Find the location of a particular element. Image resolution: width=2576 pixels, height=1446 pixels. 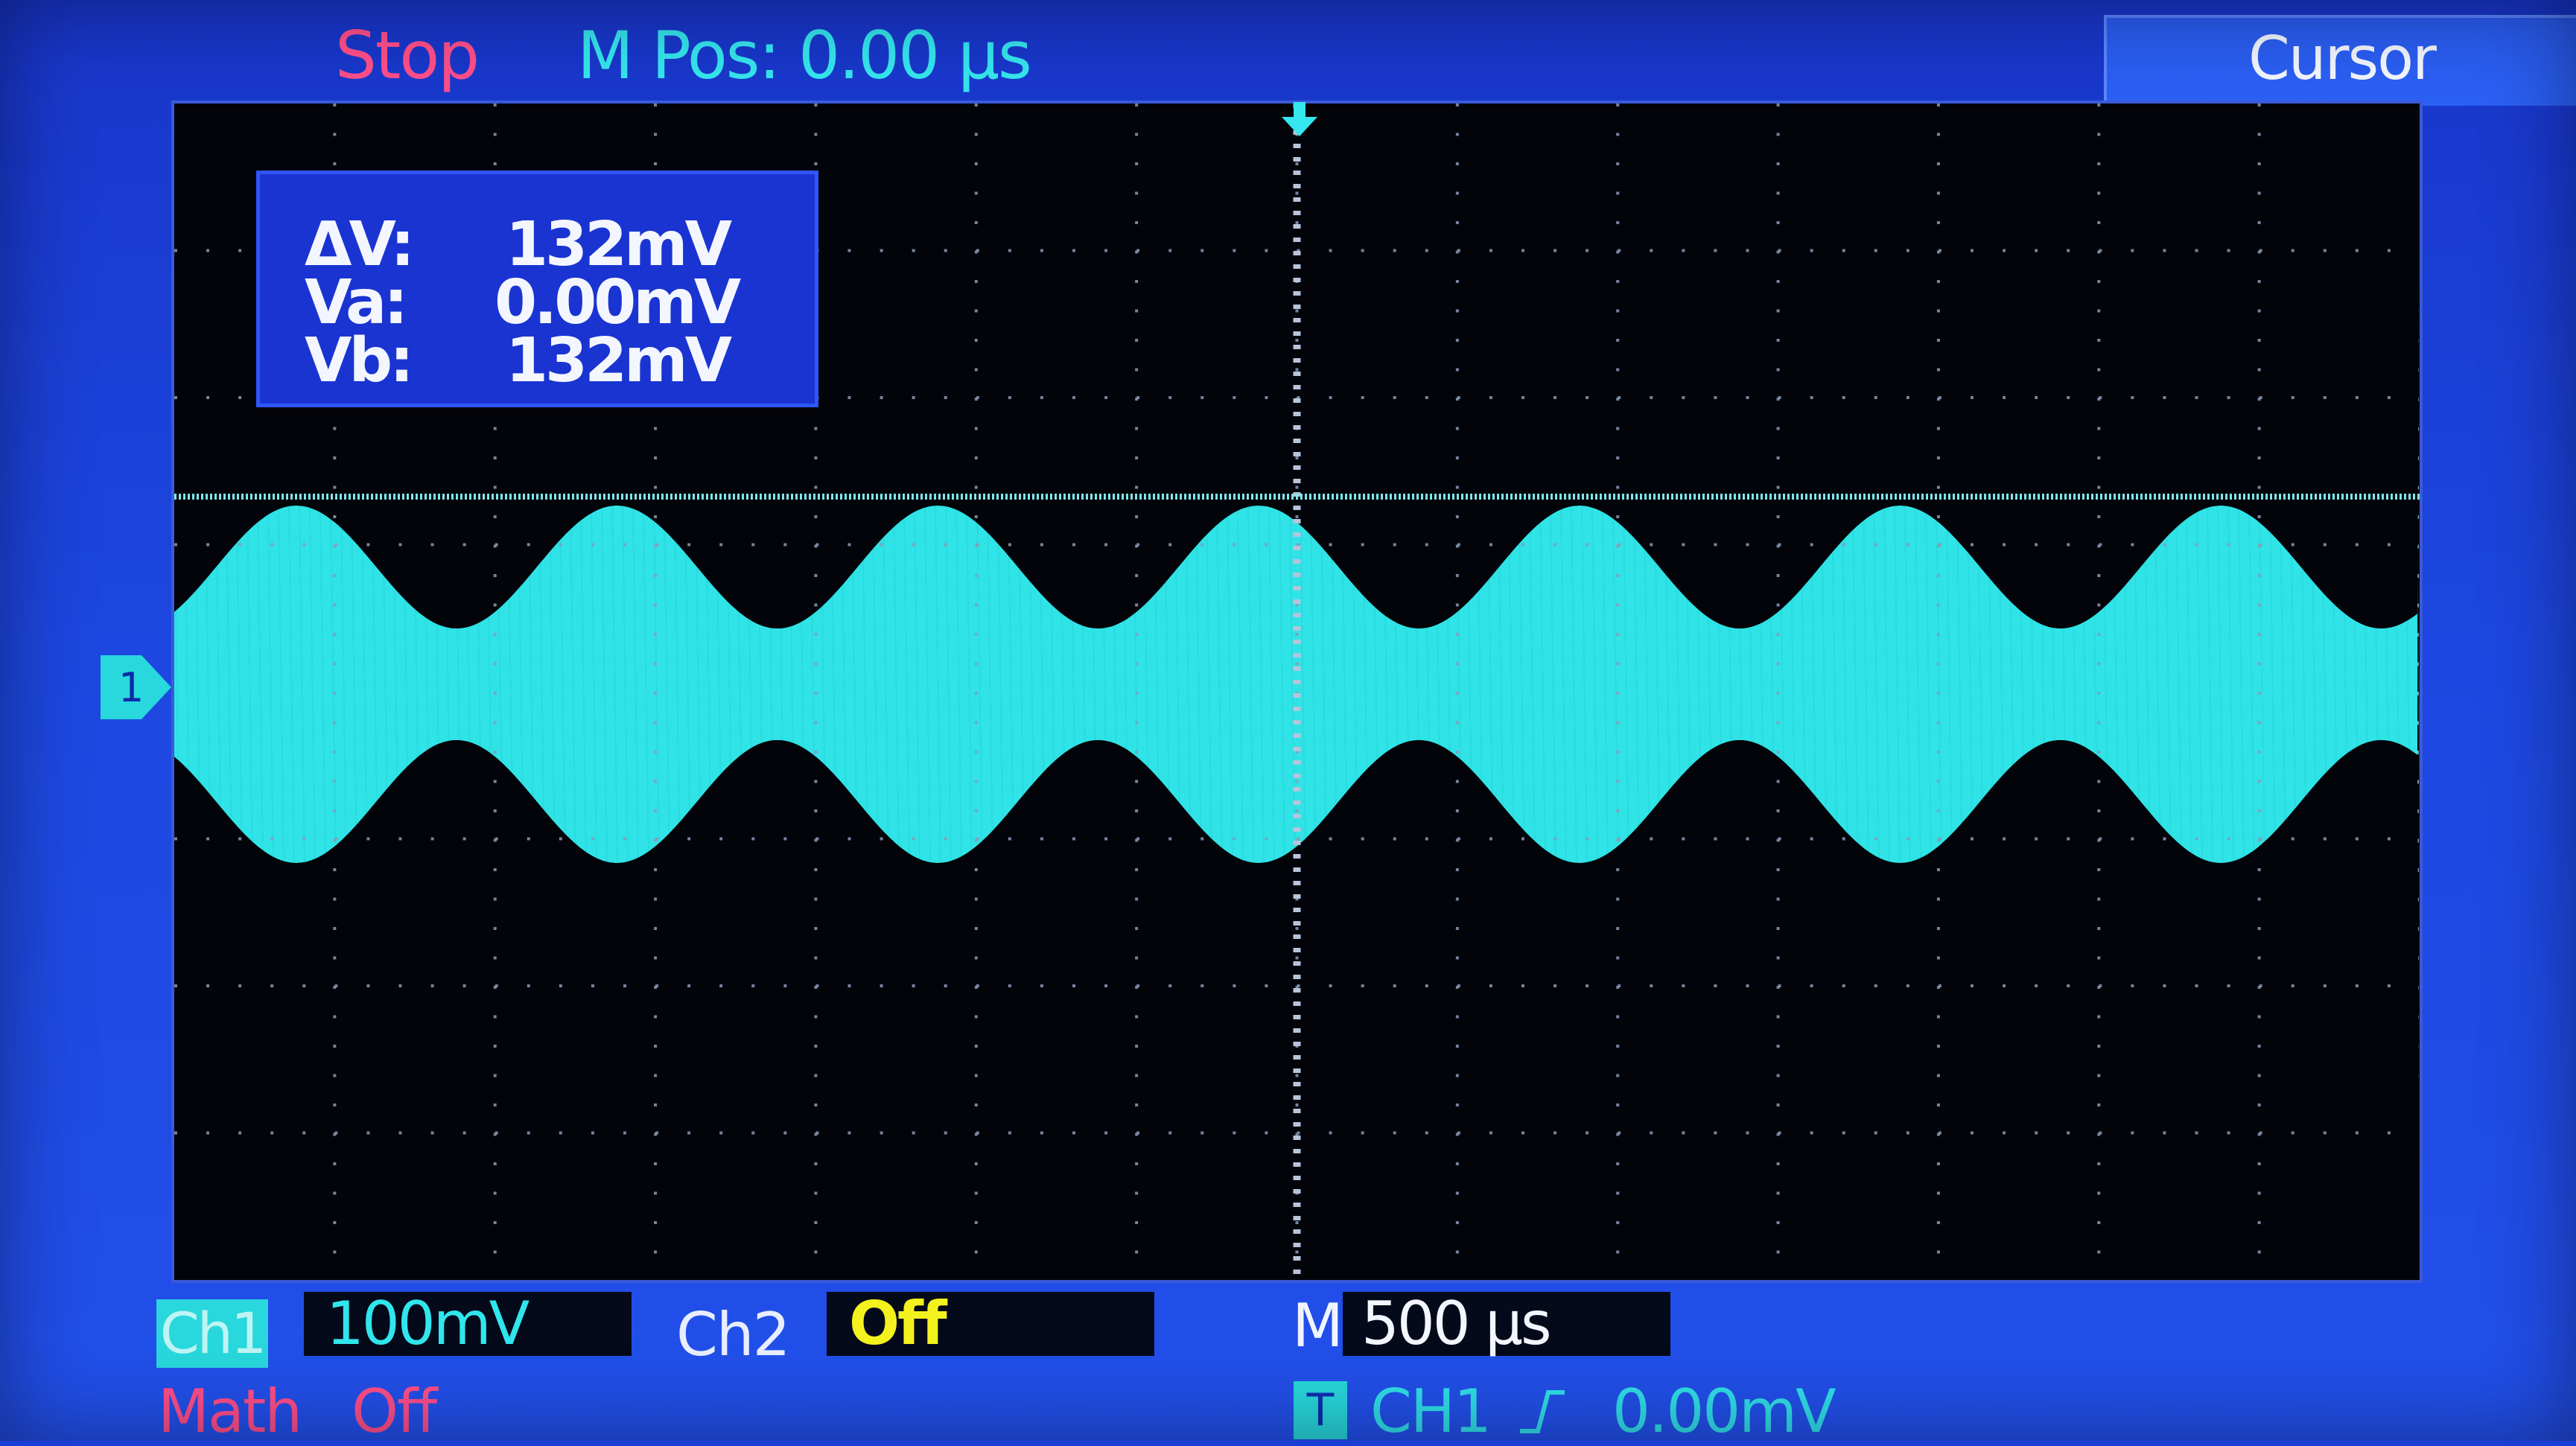

mpos-value: 0.00 µs is located at coordinates (915, 55).